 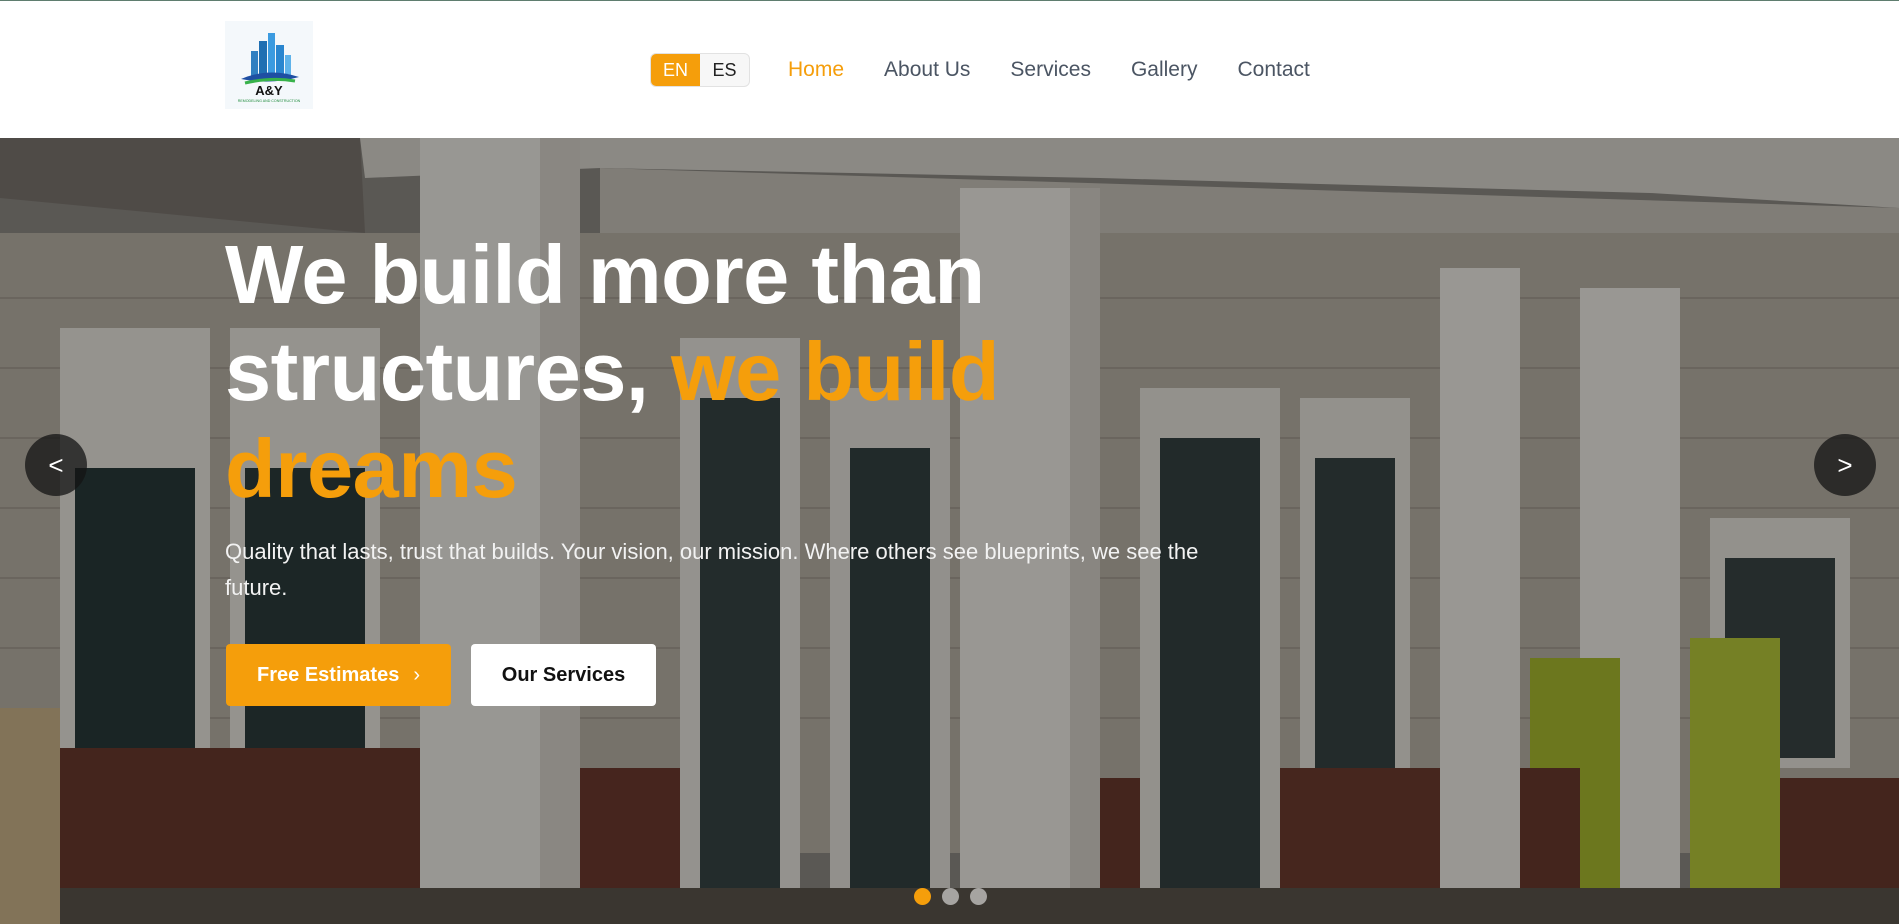 What do you see at coordinates (328, 675) in the screenshot?
I see `free-estimates-label: Free Estimates` at bounding box center [328, 675].